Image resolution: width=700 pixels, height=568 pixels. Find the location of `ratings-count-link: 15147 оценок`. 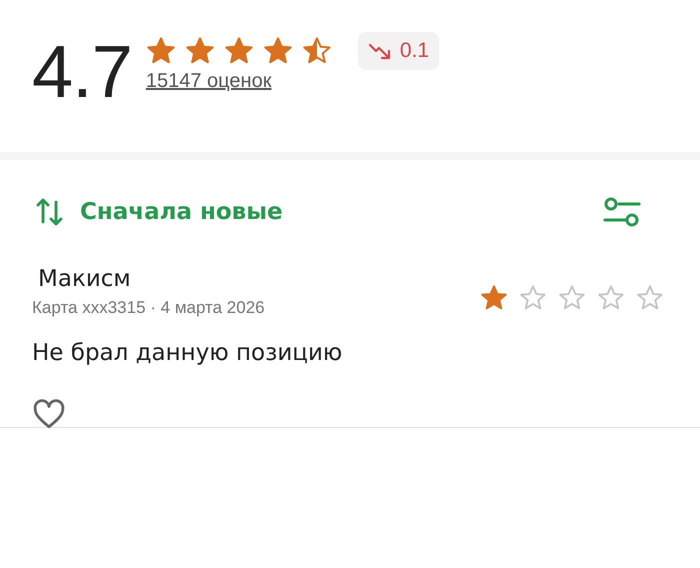

ratings-count-link: 15147 оценок is located at coordinates (239, 81).